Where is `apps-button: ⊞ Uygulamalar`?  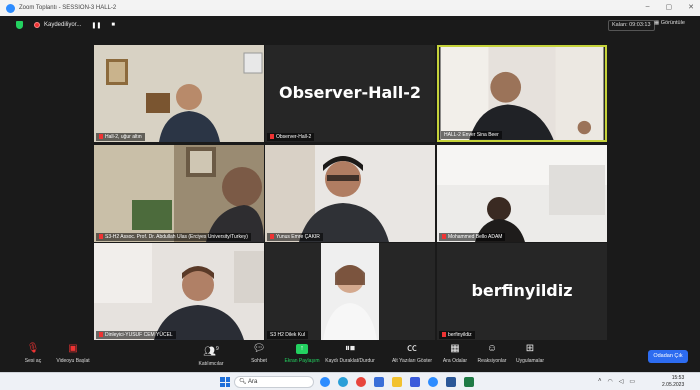
apps-button: ⊞ Uygulamalar is located at coordinates (530, 353).